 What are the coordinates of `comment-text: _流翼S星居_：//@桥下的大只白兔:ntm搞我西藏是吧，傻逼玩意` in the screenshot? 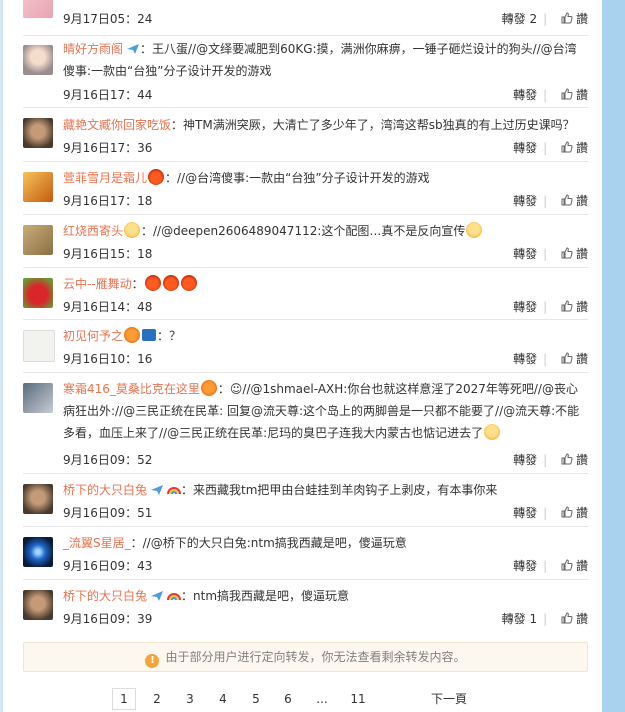 It's located at (325, 543).